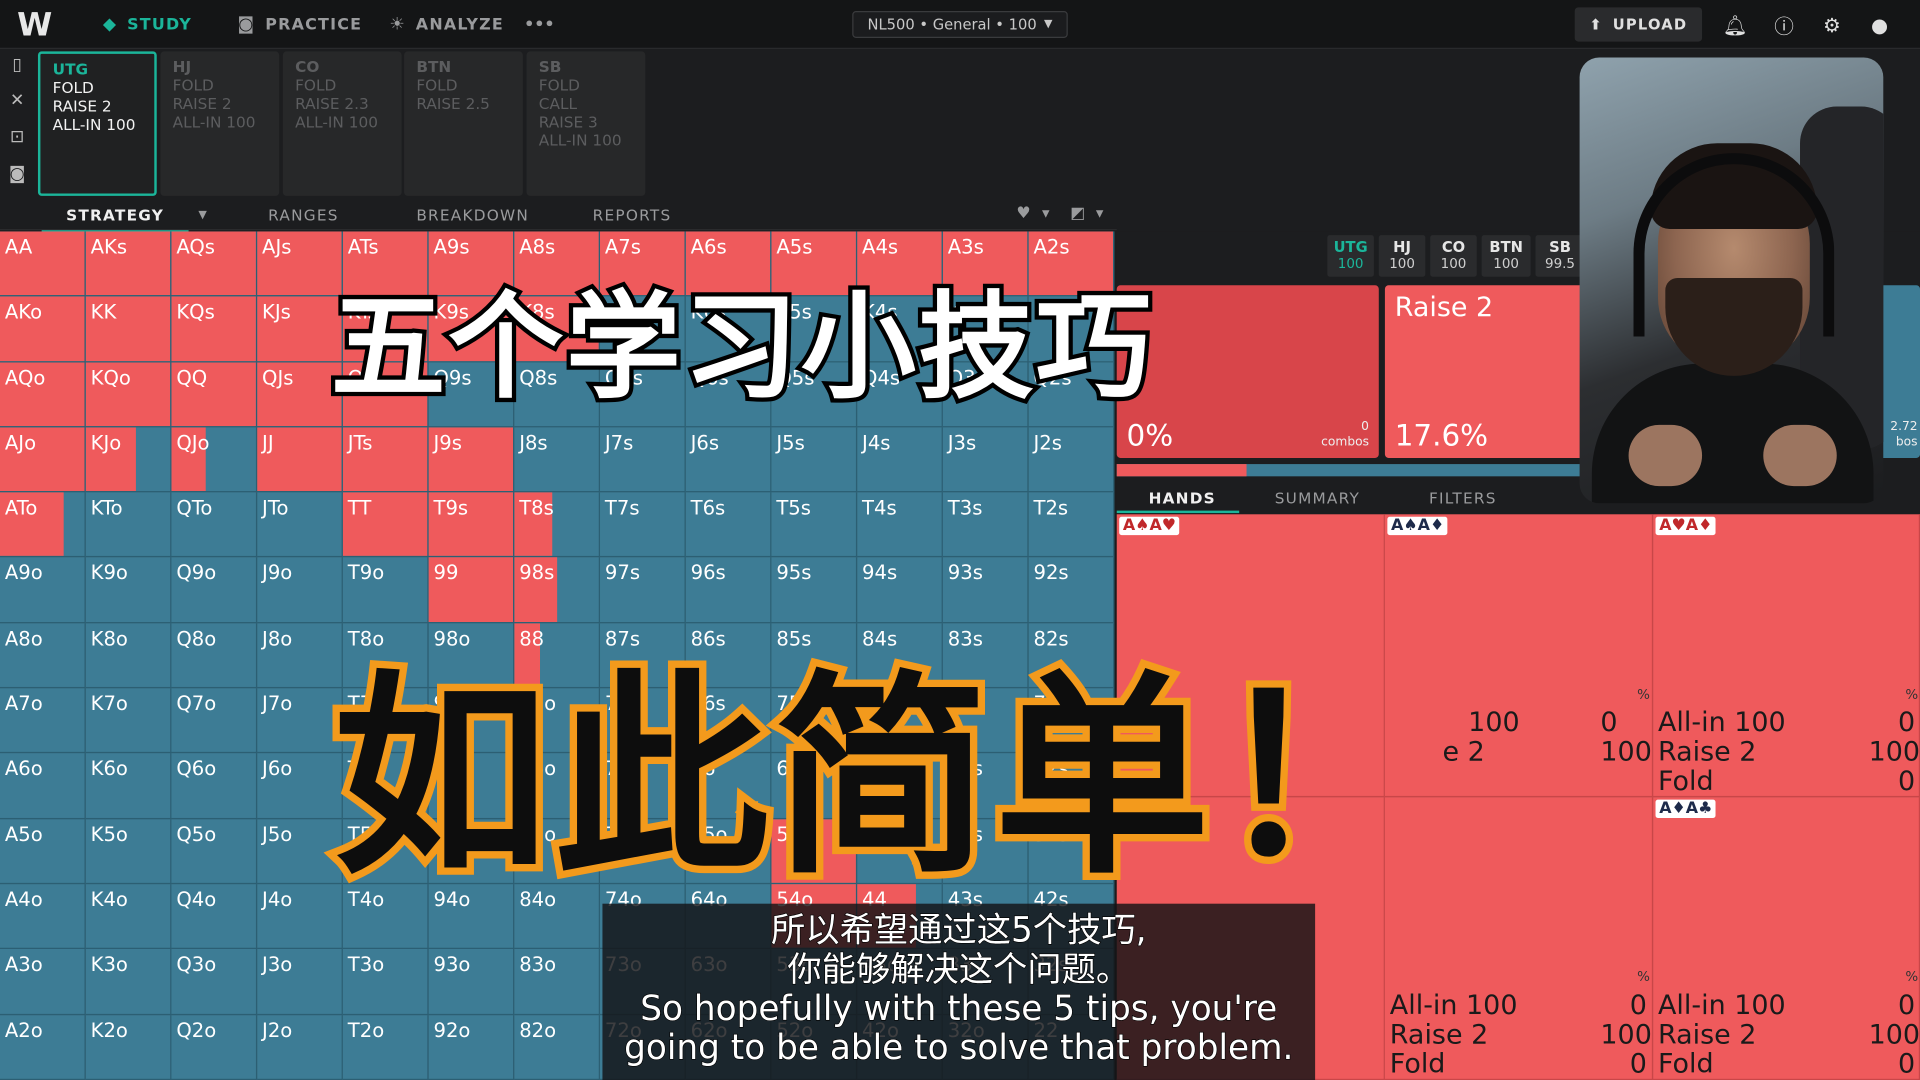 The image size is (1920, 1080). I want to click on hand-cell: AA, so click(43, 264).